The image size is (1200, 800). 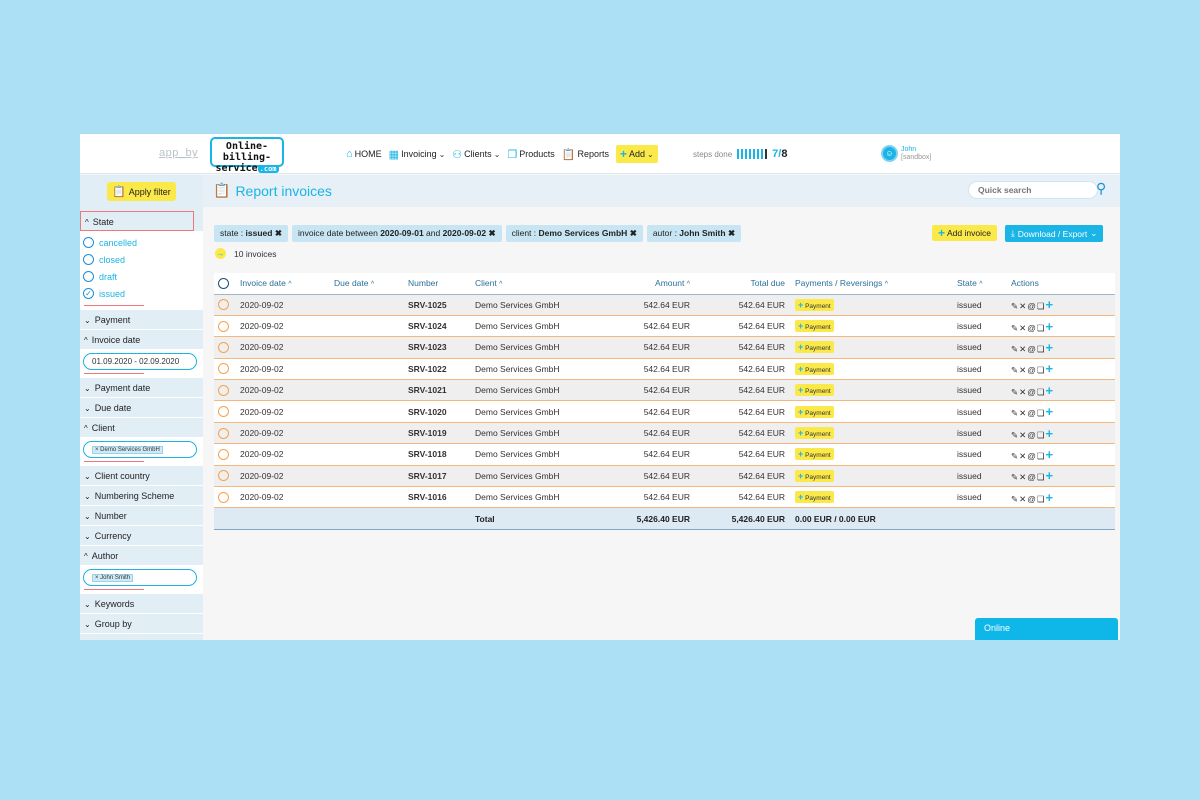 I want to click on nav-products: ❐ Products, so click(x=530, y=154).